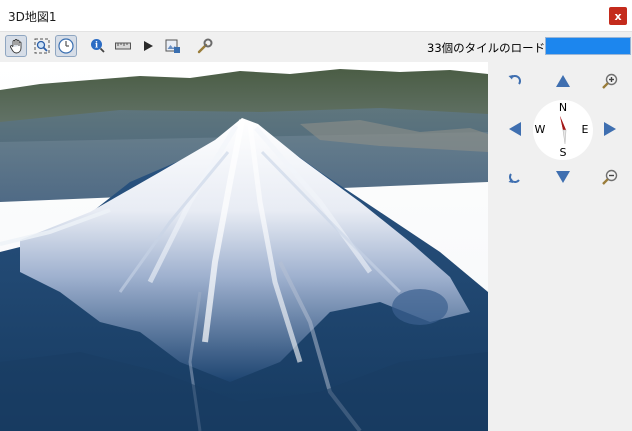  What do you see at coordinates (32, 17) in the screenshot?
I see `window-title: 3D地図1` at bounding box center [32, 17].